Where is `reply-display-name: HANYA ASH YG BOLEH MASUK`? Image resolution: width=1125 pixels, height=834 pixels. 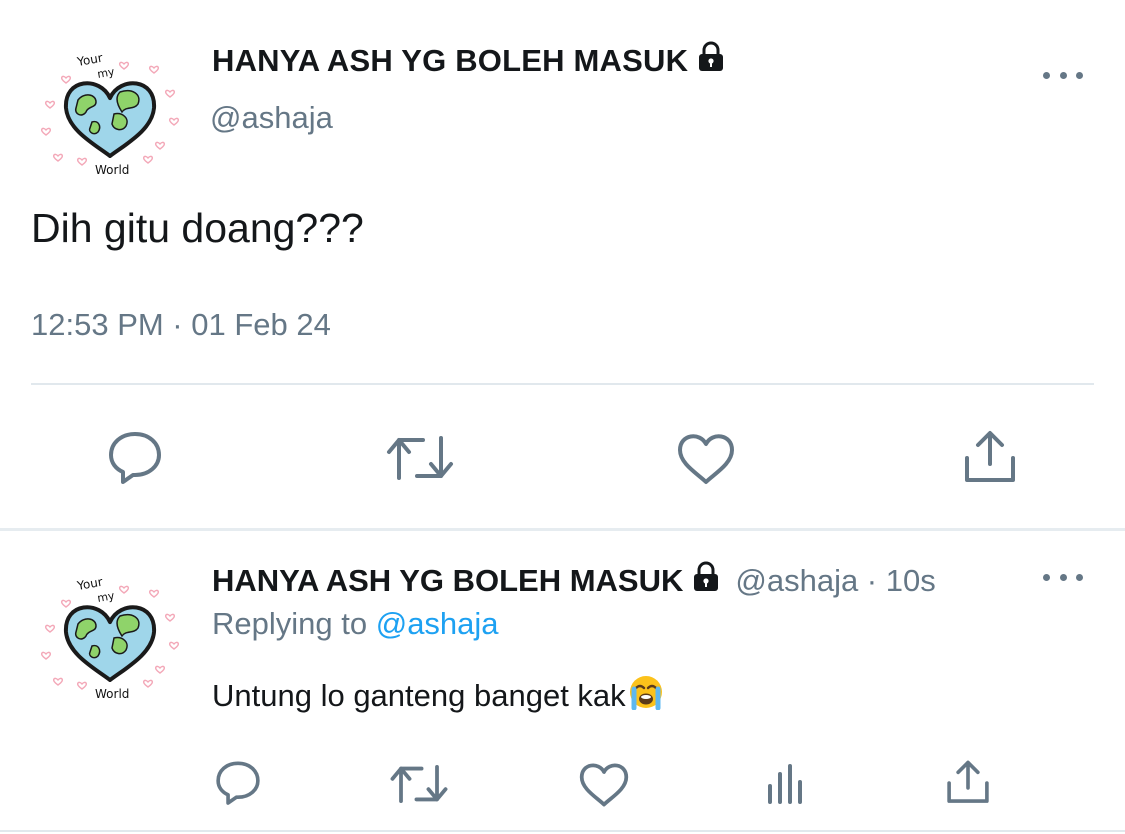
reply-display-name: HANYA ASH YG BOLEH MASUK is located at coordinates (448, 580).